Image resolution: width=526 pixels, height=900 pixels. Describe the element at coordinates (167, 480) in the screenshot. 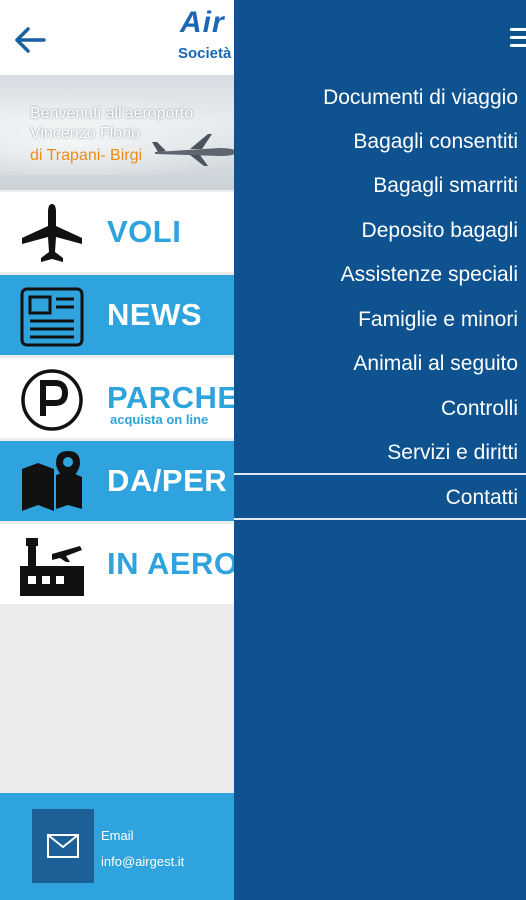

I see `menu-tile-label: DA/PER` at that location.